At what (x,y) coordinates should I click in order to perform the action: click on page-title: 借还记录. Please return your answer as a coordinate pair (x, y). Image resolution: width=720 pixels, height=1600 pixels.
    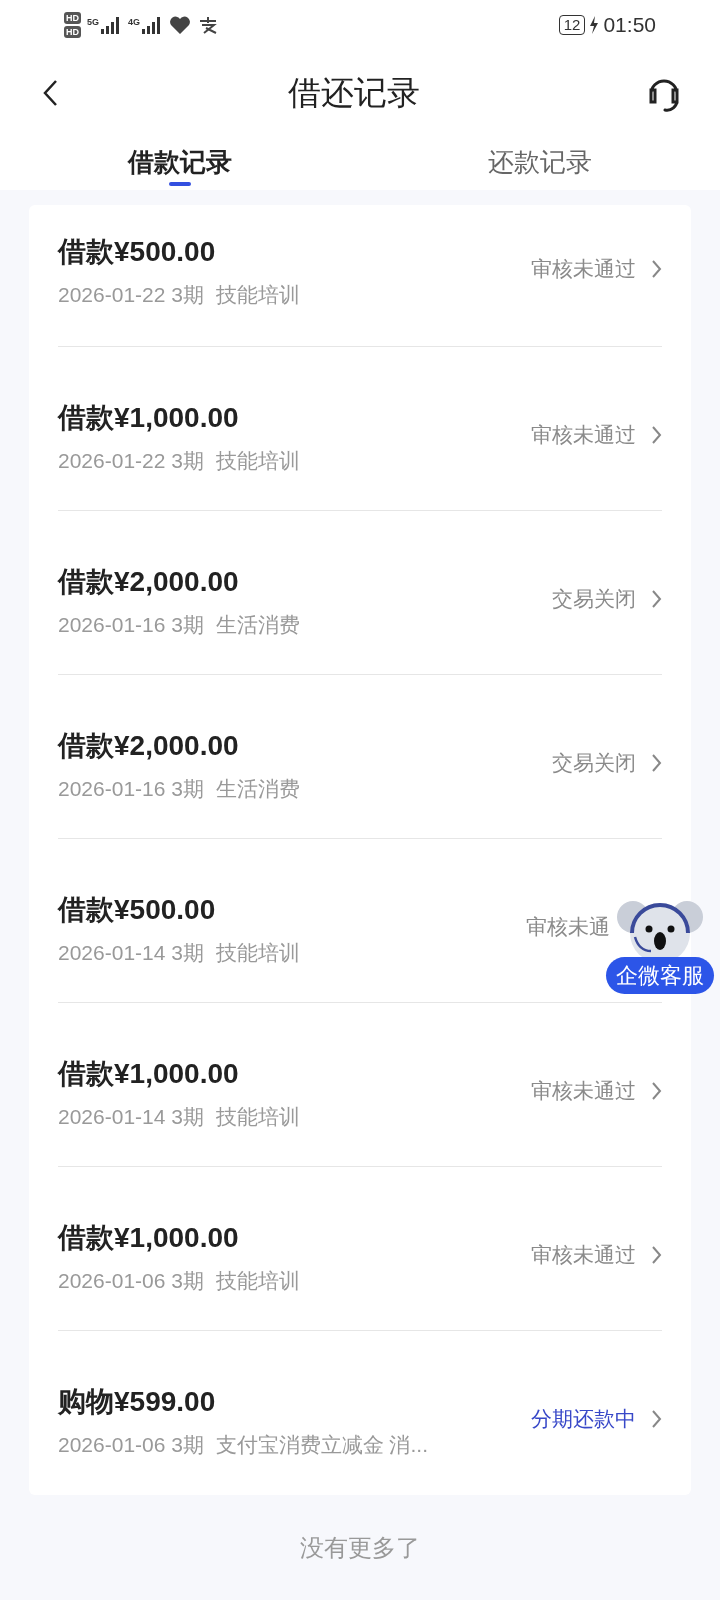
    Looking at the image, I should click on (354, 92).